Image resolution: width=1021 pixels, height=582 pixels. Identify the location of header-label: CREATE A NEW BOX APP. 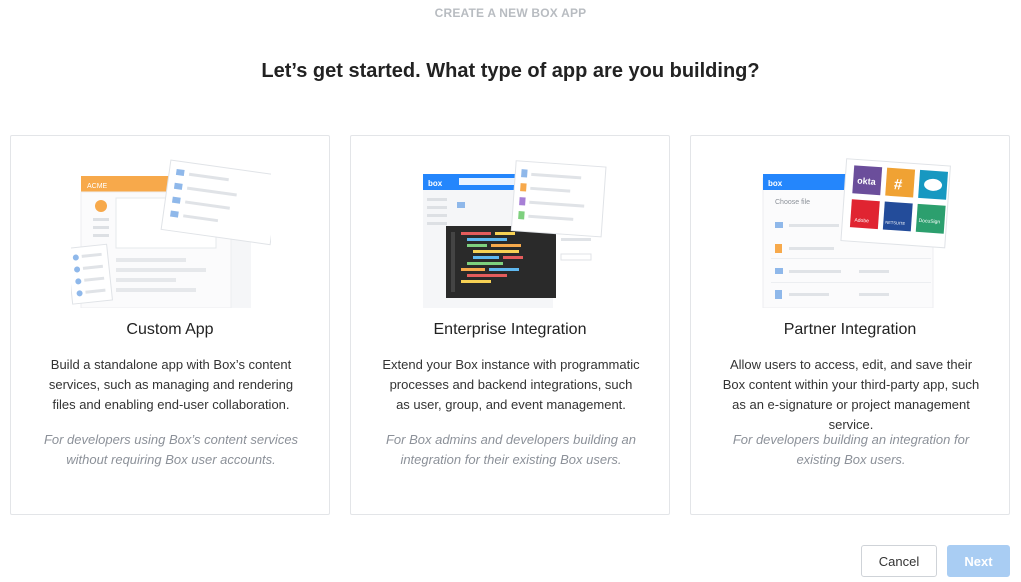
(510, 13).